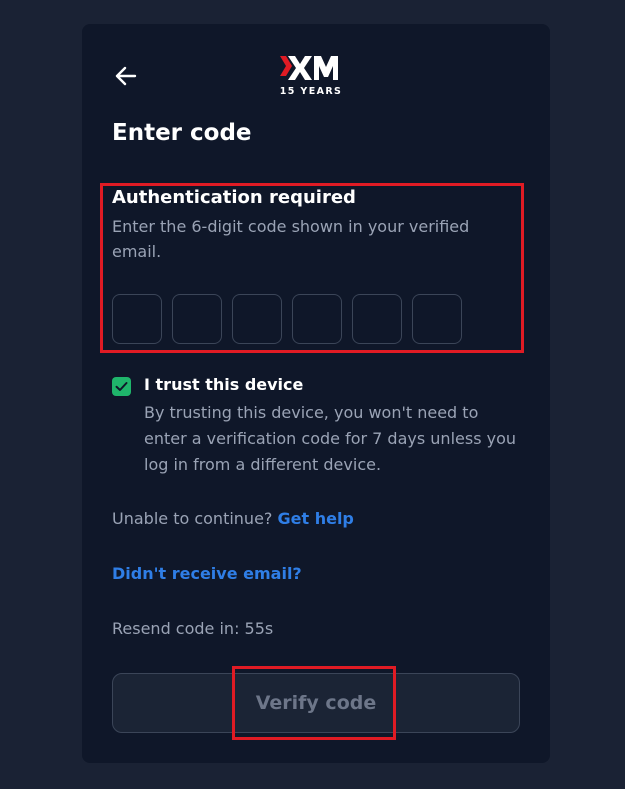 This screenshot has width=625, height=789. What do you see at coordinates (207, 573) in the screenshot?
I see `didnt-receive-email-link: Didn't receive email?` at bounding box center [207, 573].